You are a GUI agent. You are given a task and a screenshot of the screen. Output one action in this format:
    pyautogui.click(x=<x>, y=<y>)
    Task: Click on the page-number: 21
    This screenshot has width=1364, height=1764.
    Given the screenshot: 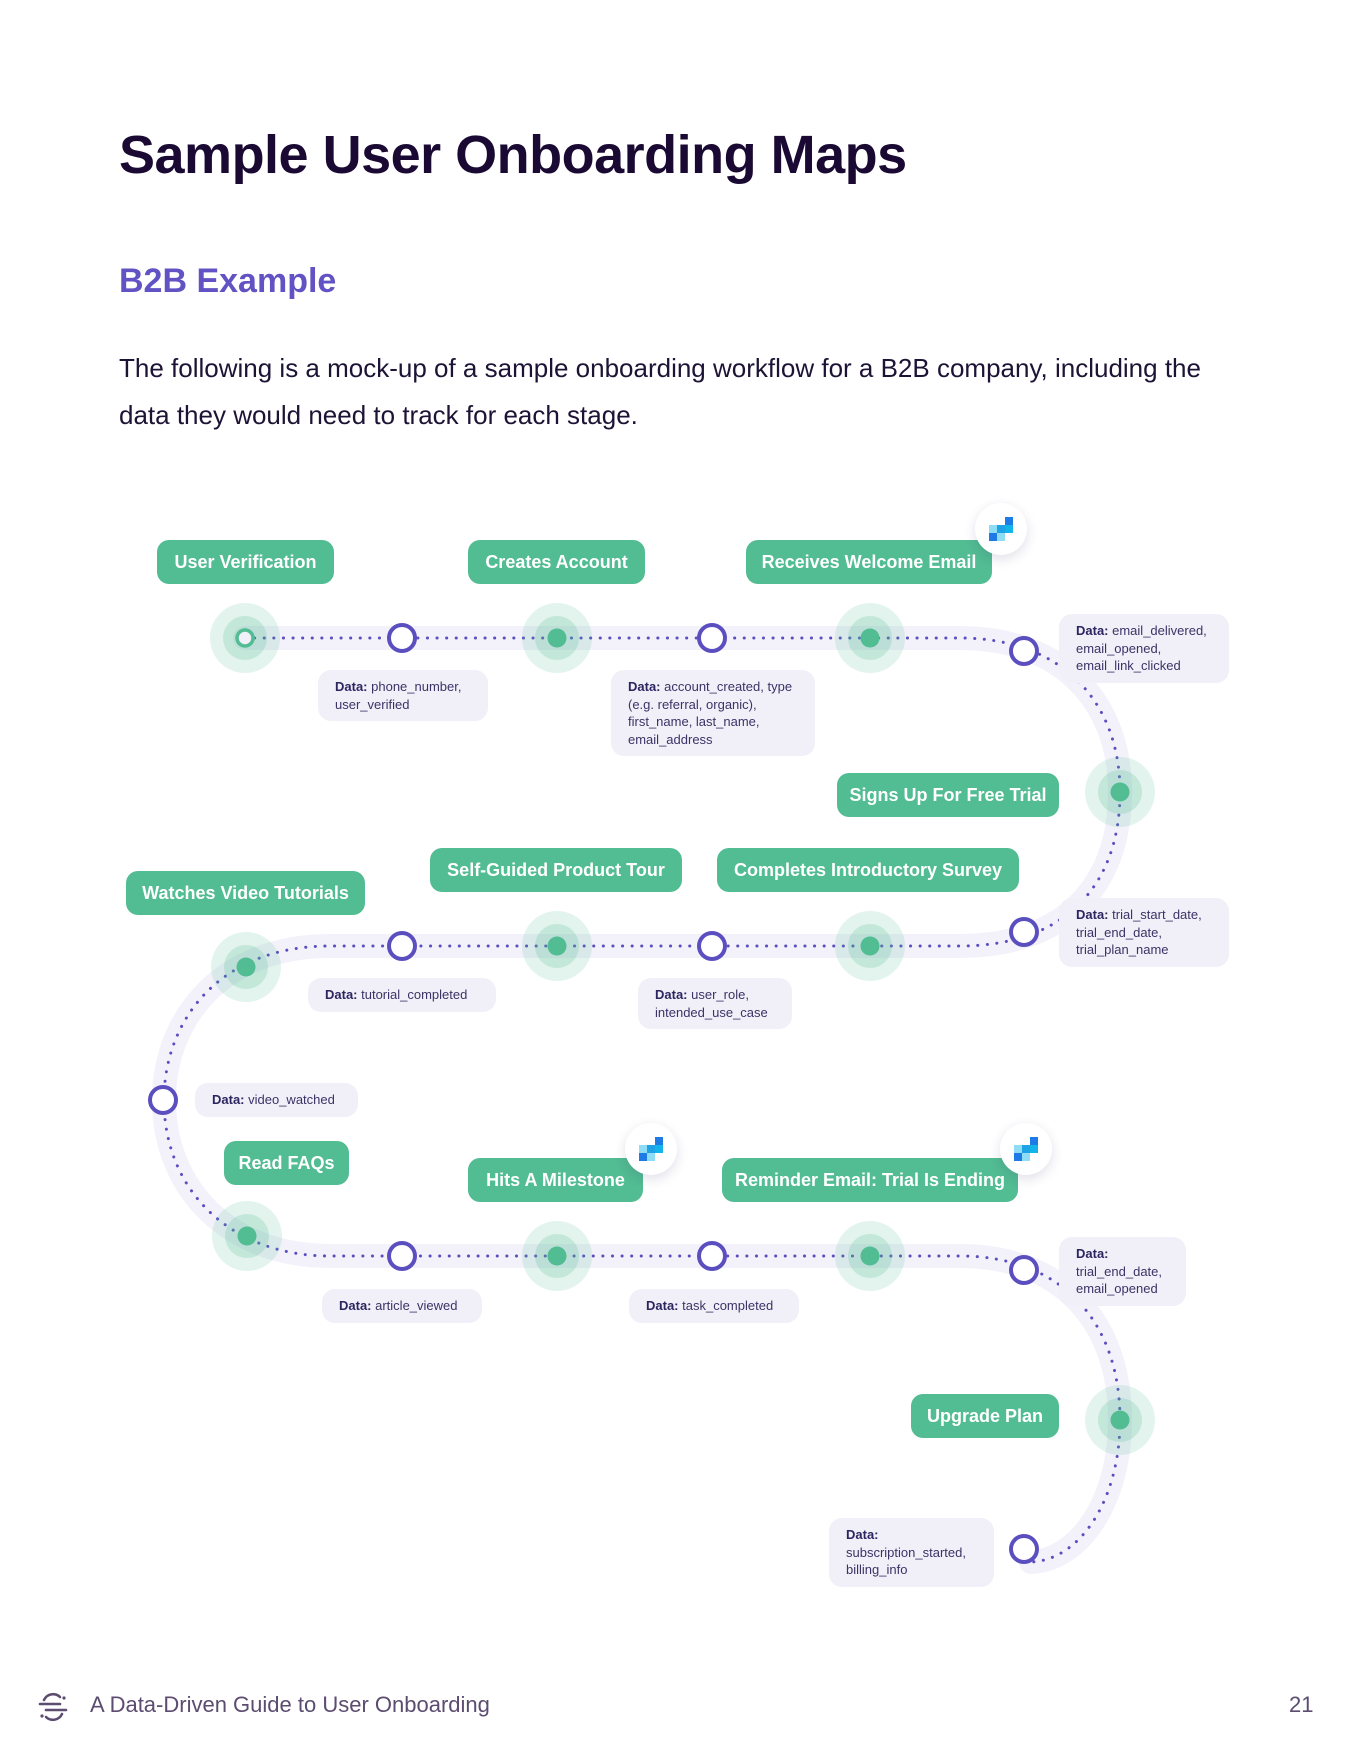 What is the action you would take?
    pyautogui.click(x=1301, y=1704)
    